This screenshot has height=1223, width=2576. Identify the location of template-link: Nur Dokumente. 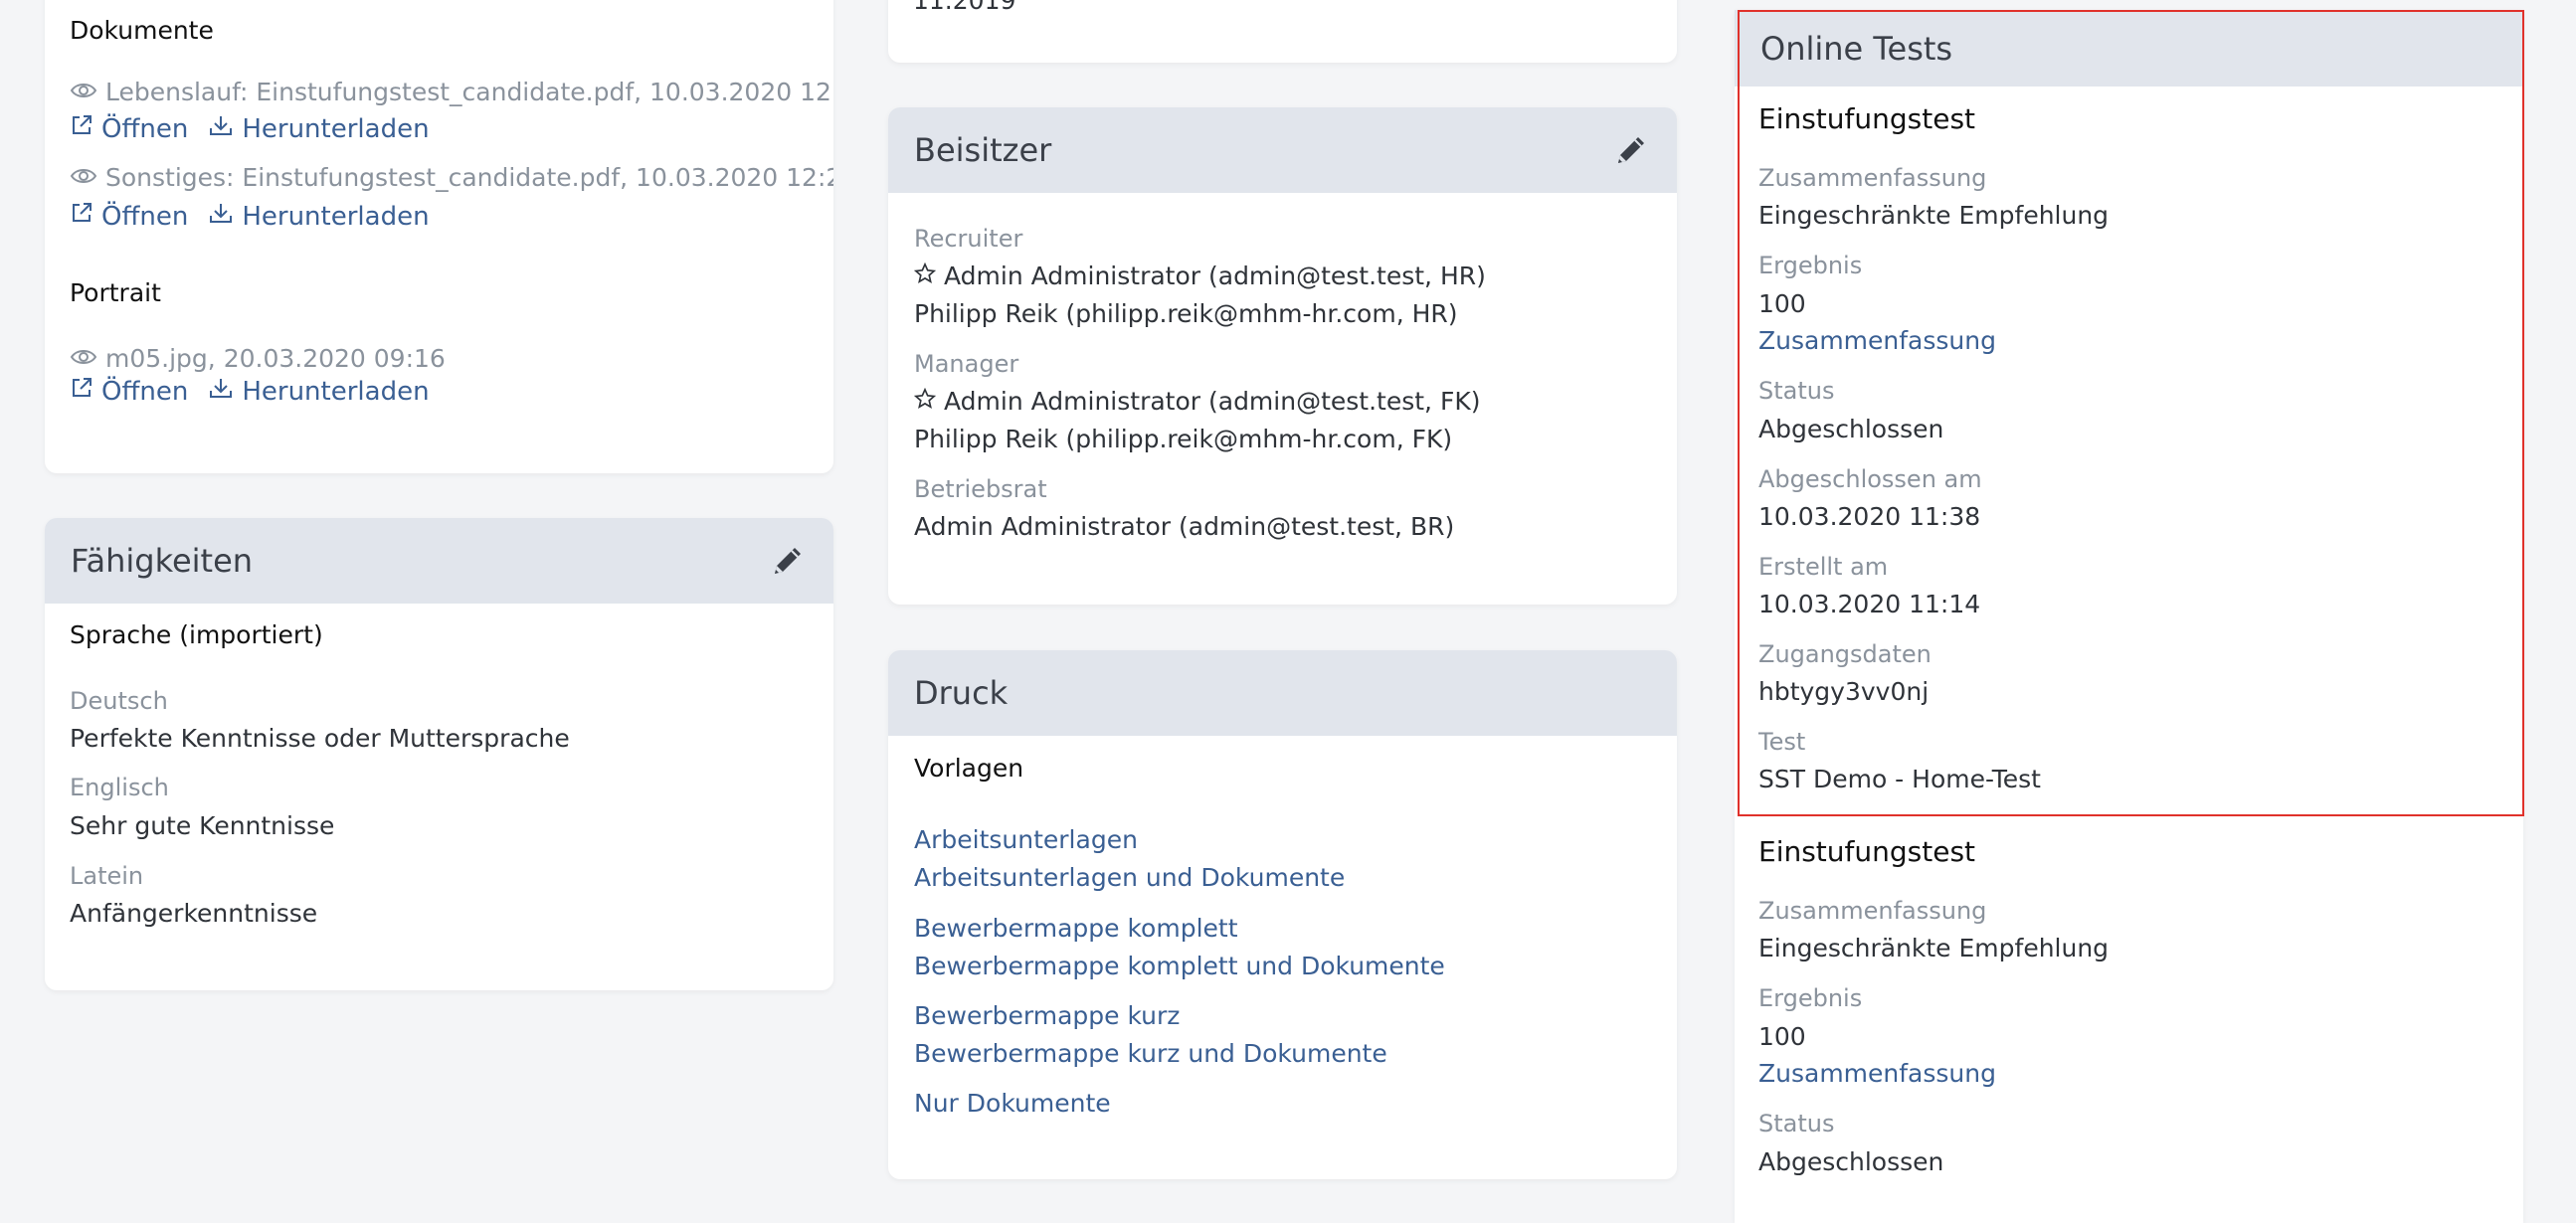
(1012, 1103).